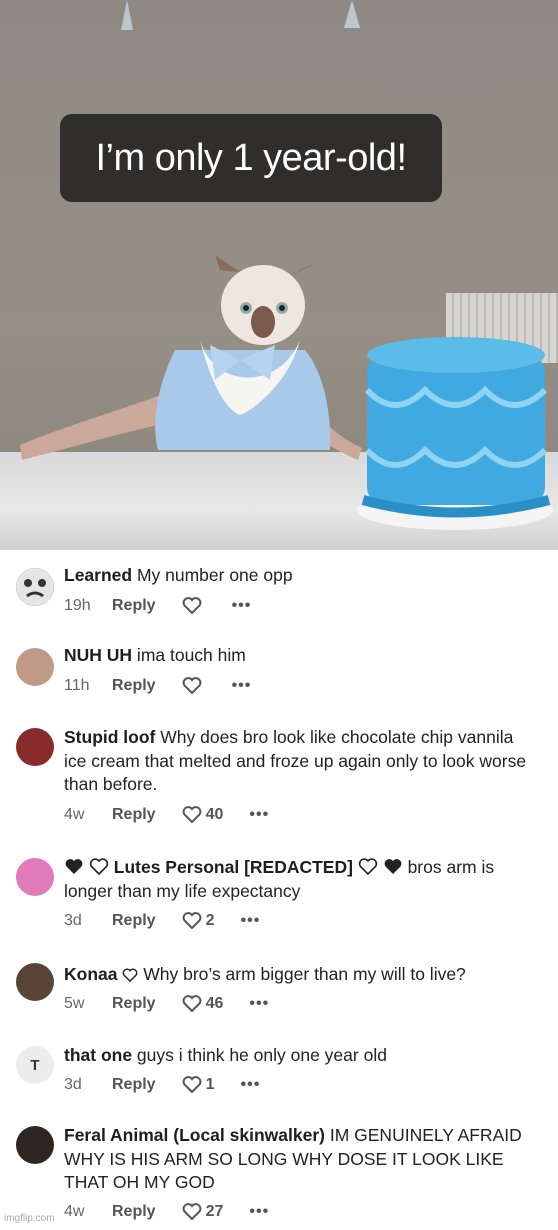  Describe the element at coordinates (74, 1003) in the screenshot. I see `comment-time: 5w` at that location.